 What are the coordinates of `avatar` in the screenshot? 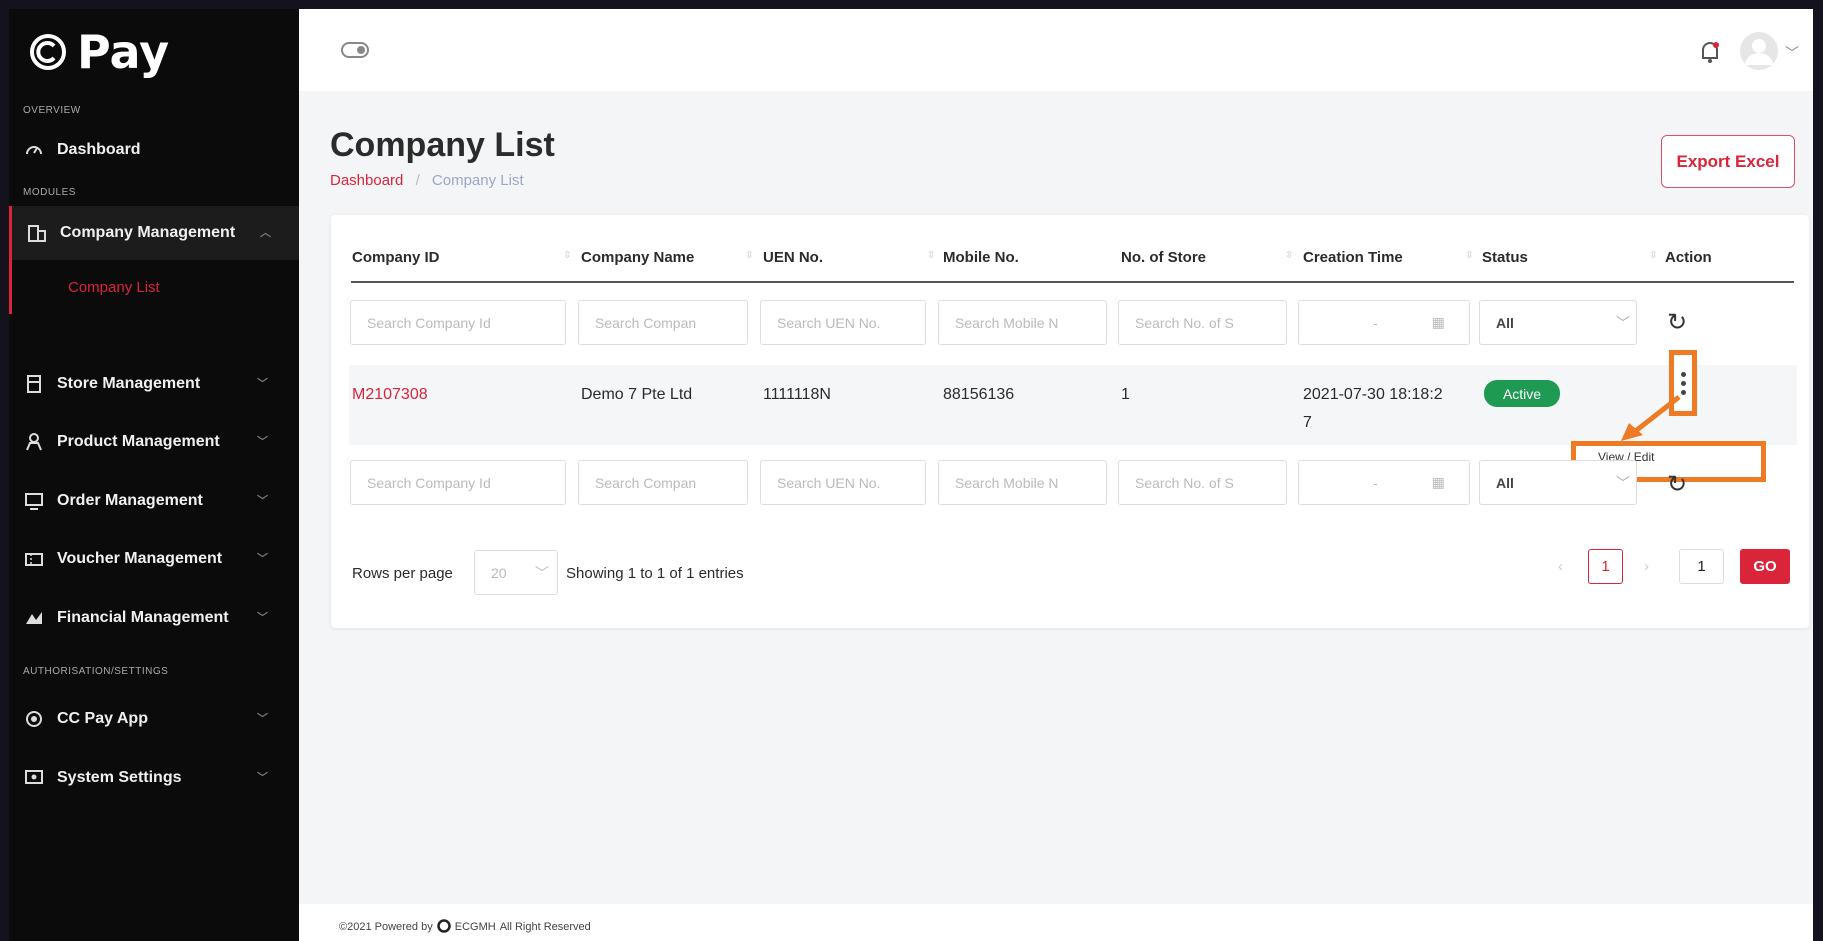 It's located at (1759, 53).